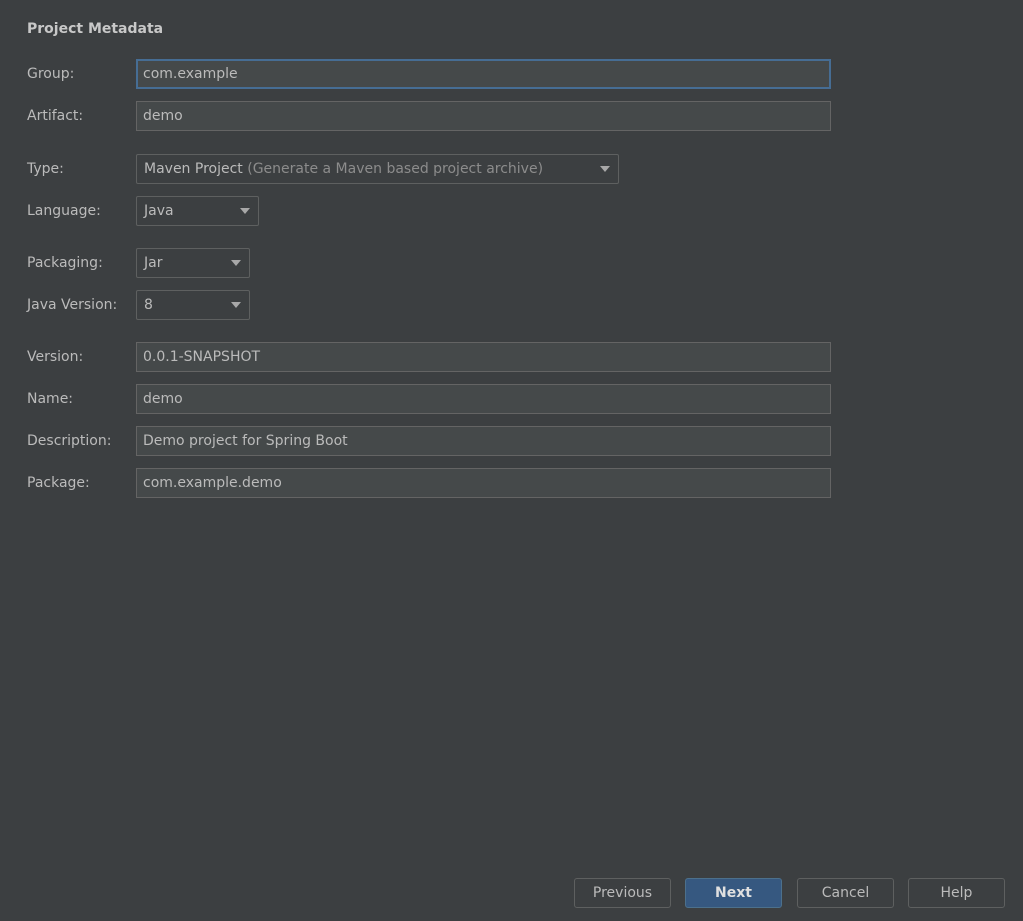 Image resolution: width=1023 pixels, height=921 pixels. Describe the element at coordinates (193, 169) in the screenshot. I see `type-value: Maven Project` at that location.